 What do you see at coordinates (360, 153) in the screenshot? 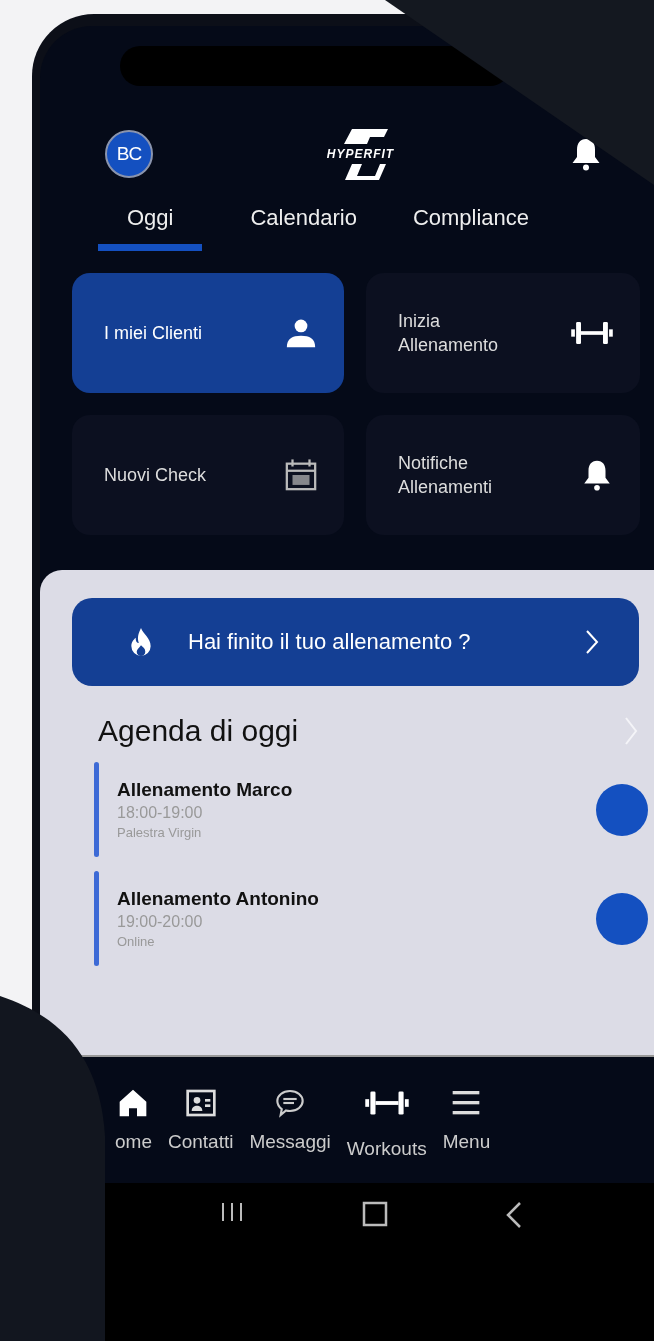
I see `logo: HYPERFIT` at bounding box center [360, 153].